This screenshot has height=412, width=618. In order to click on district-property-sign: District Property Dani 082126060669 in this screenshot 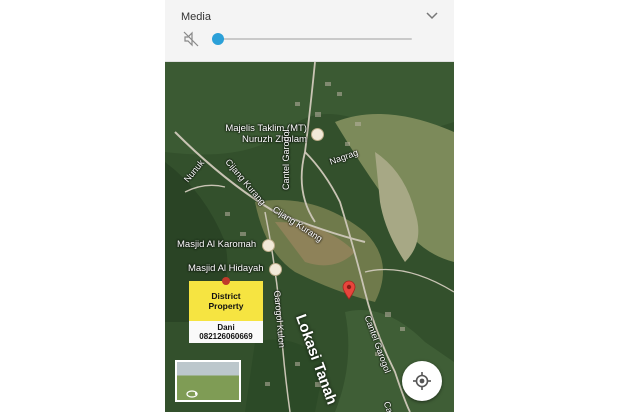, I will do `click(226, 310)`.